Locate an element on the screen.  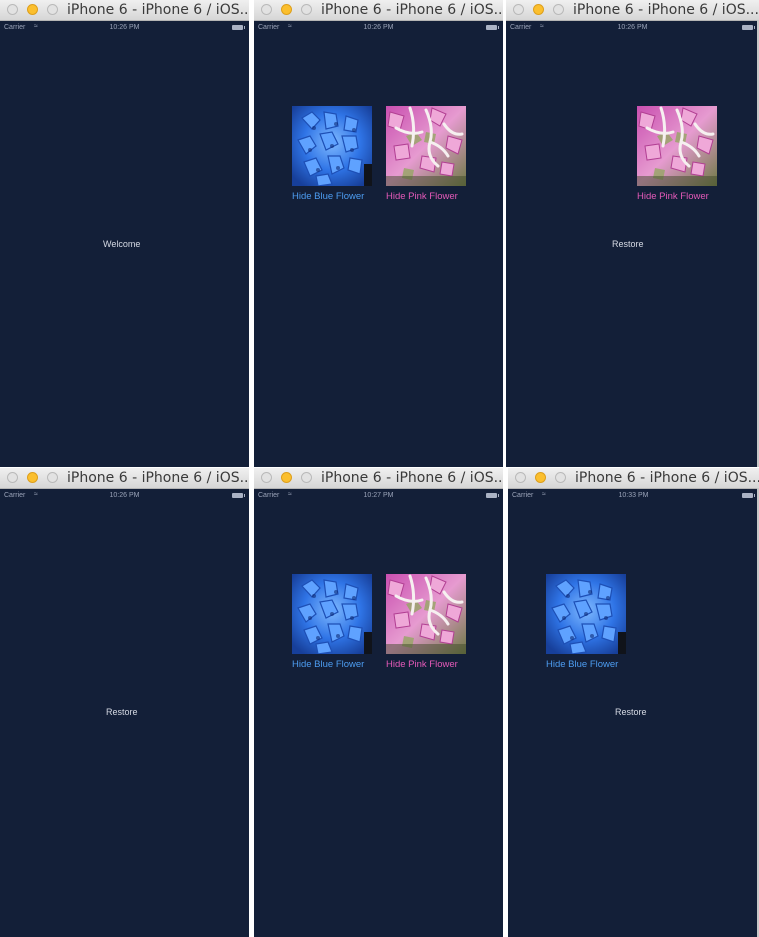
welcome-label: Welcome is located at coordinates (122, 244).